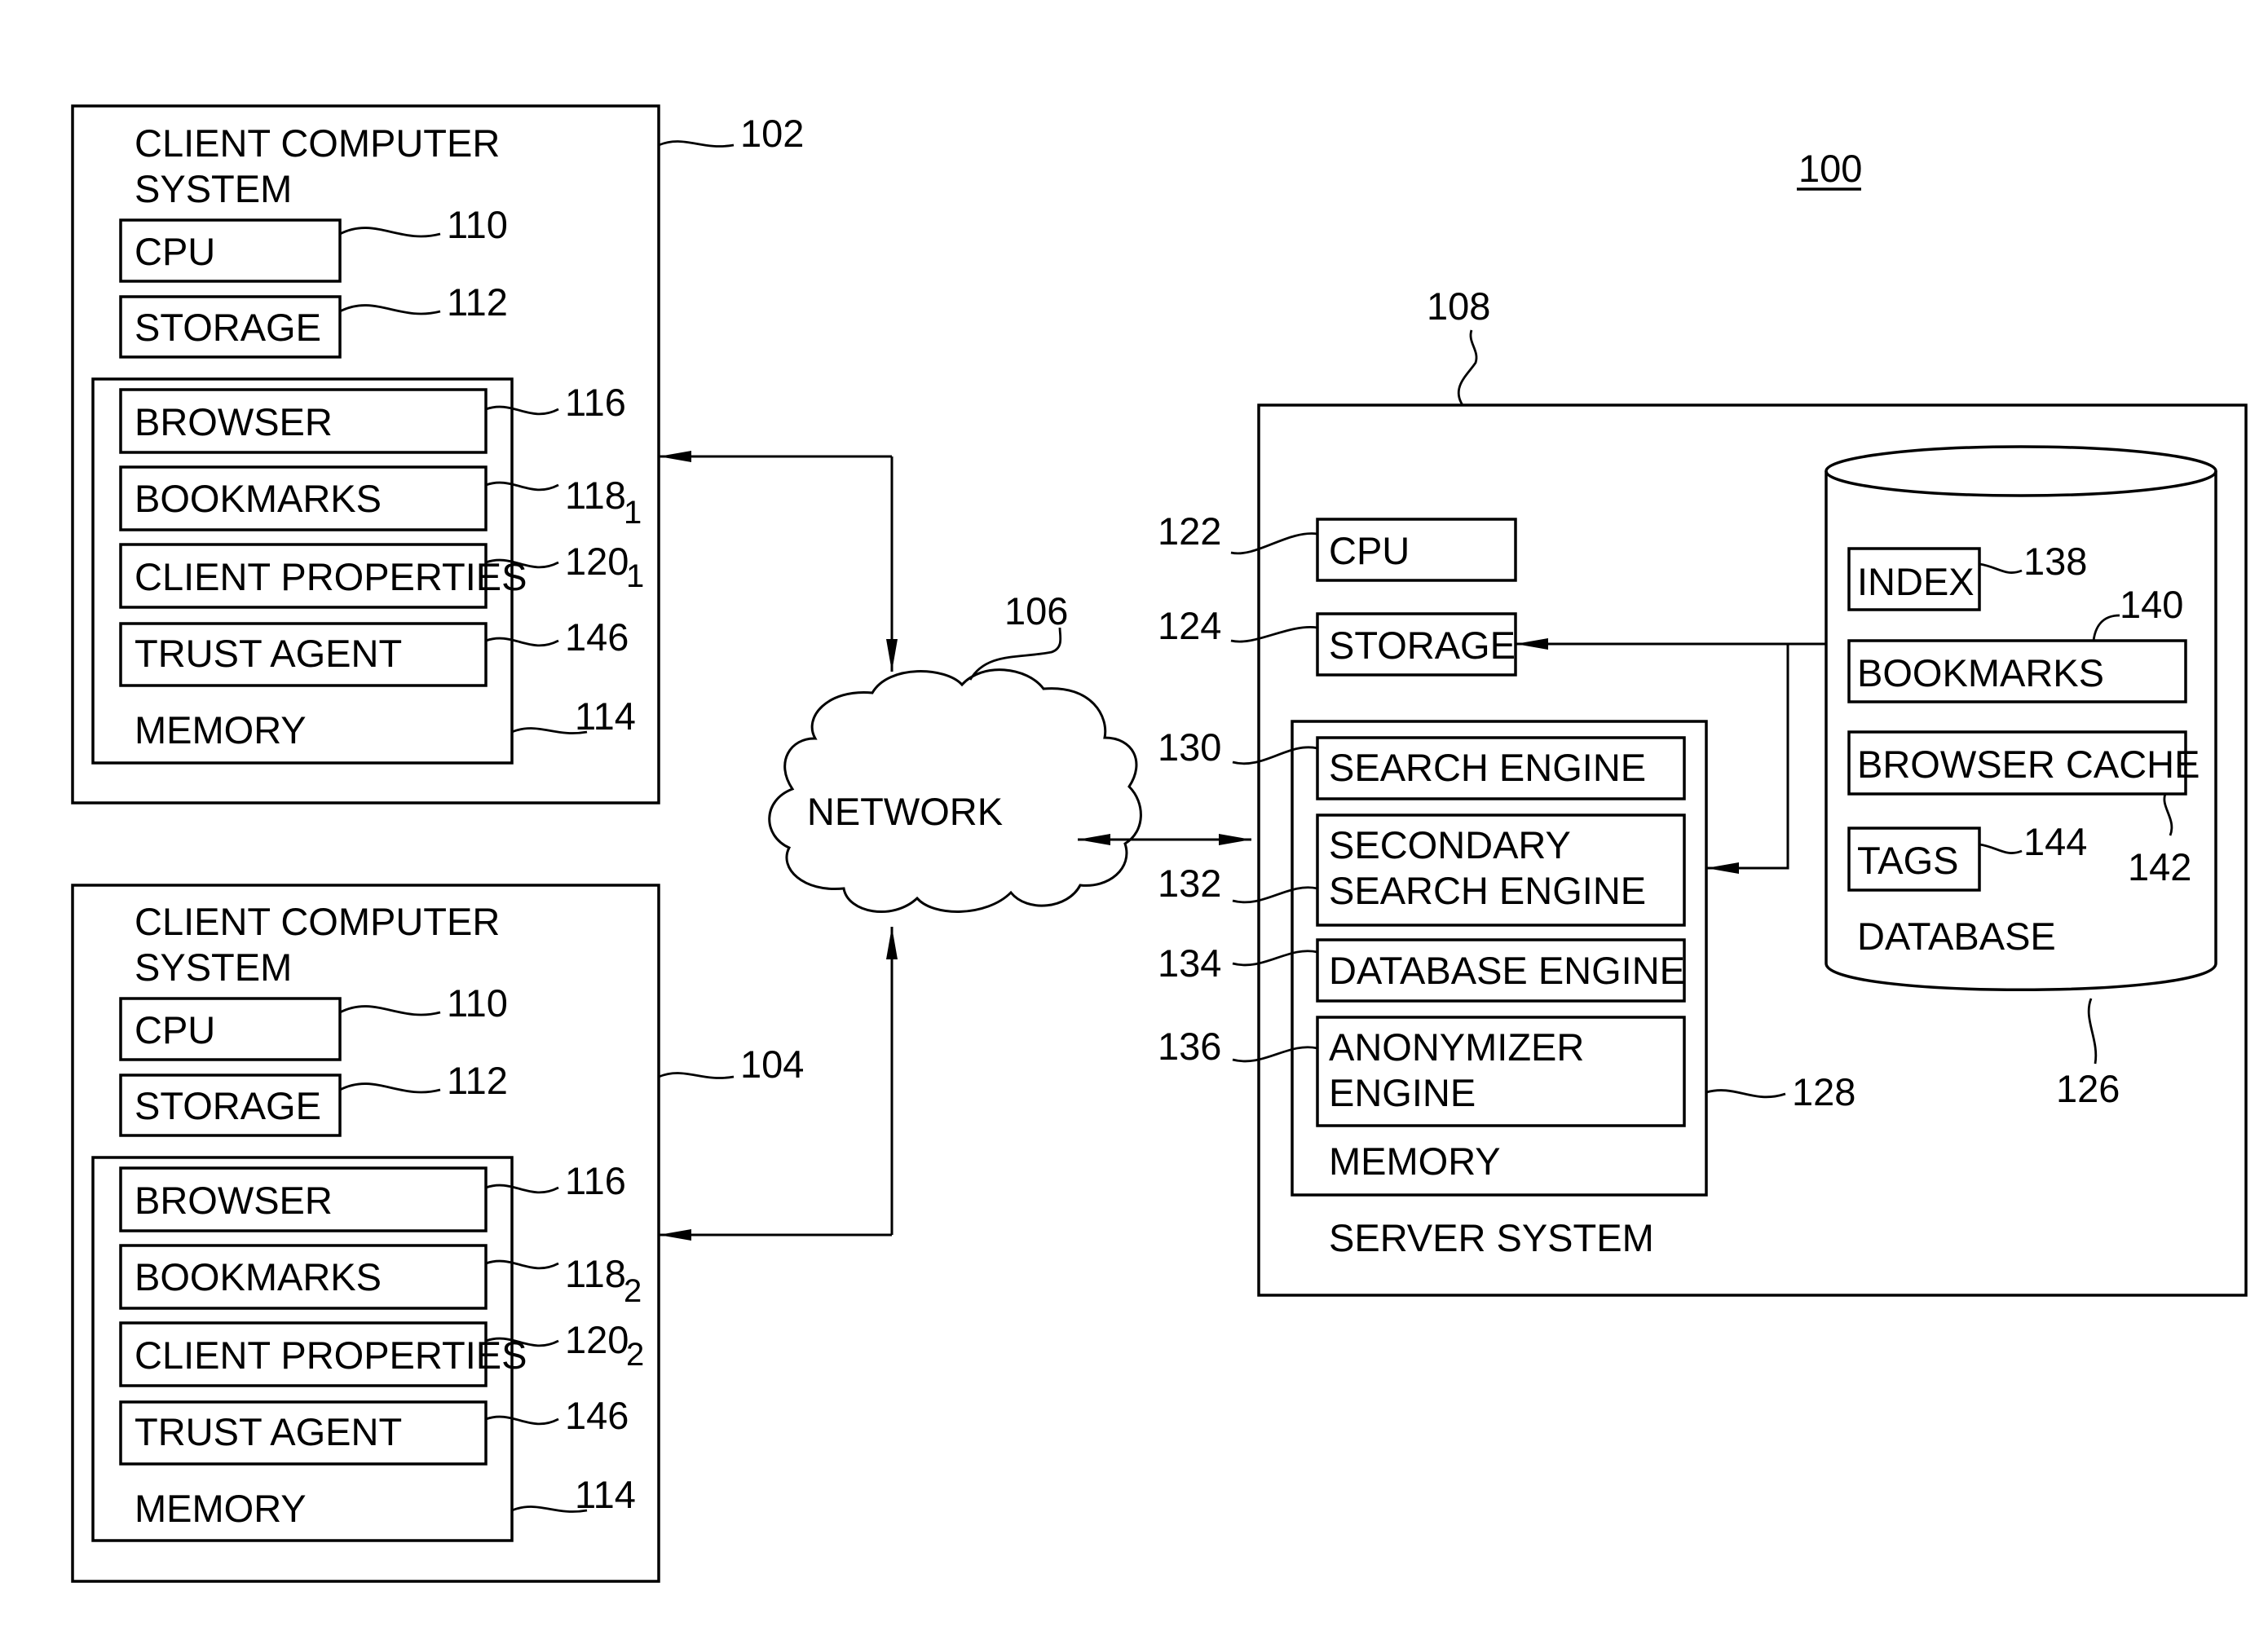 The image size is (2268, 1640). I want to click on server-cpu: CPU 122, so click(1337, 545).